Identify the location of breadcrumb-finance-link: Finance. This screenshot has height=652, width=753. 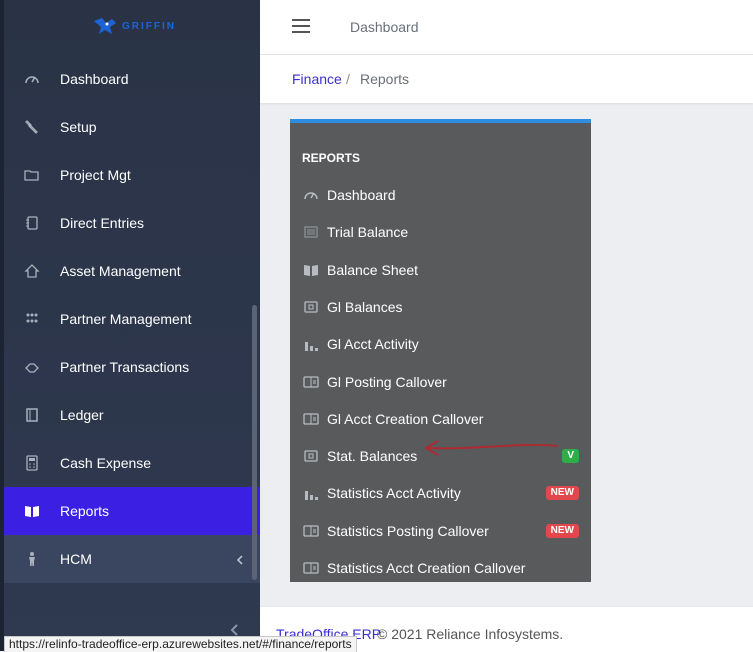
(317, 79).